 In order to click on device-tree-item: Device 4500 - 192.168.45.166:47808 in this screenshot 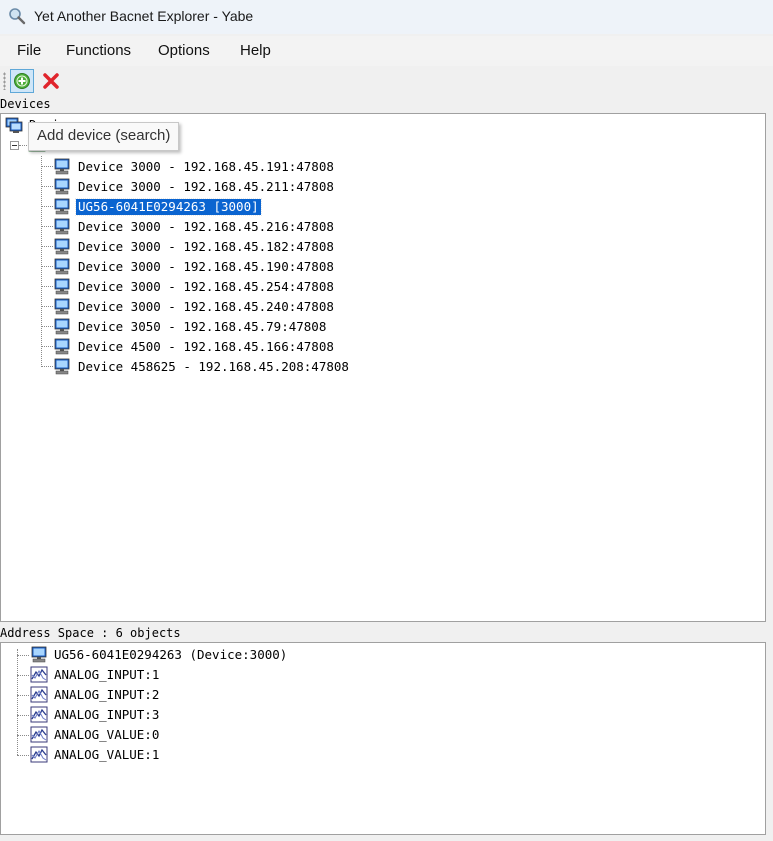, I will do `click(206, 347)`.